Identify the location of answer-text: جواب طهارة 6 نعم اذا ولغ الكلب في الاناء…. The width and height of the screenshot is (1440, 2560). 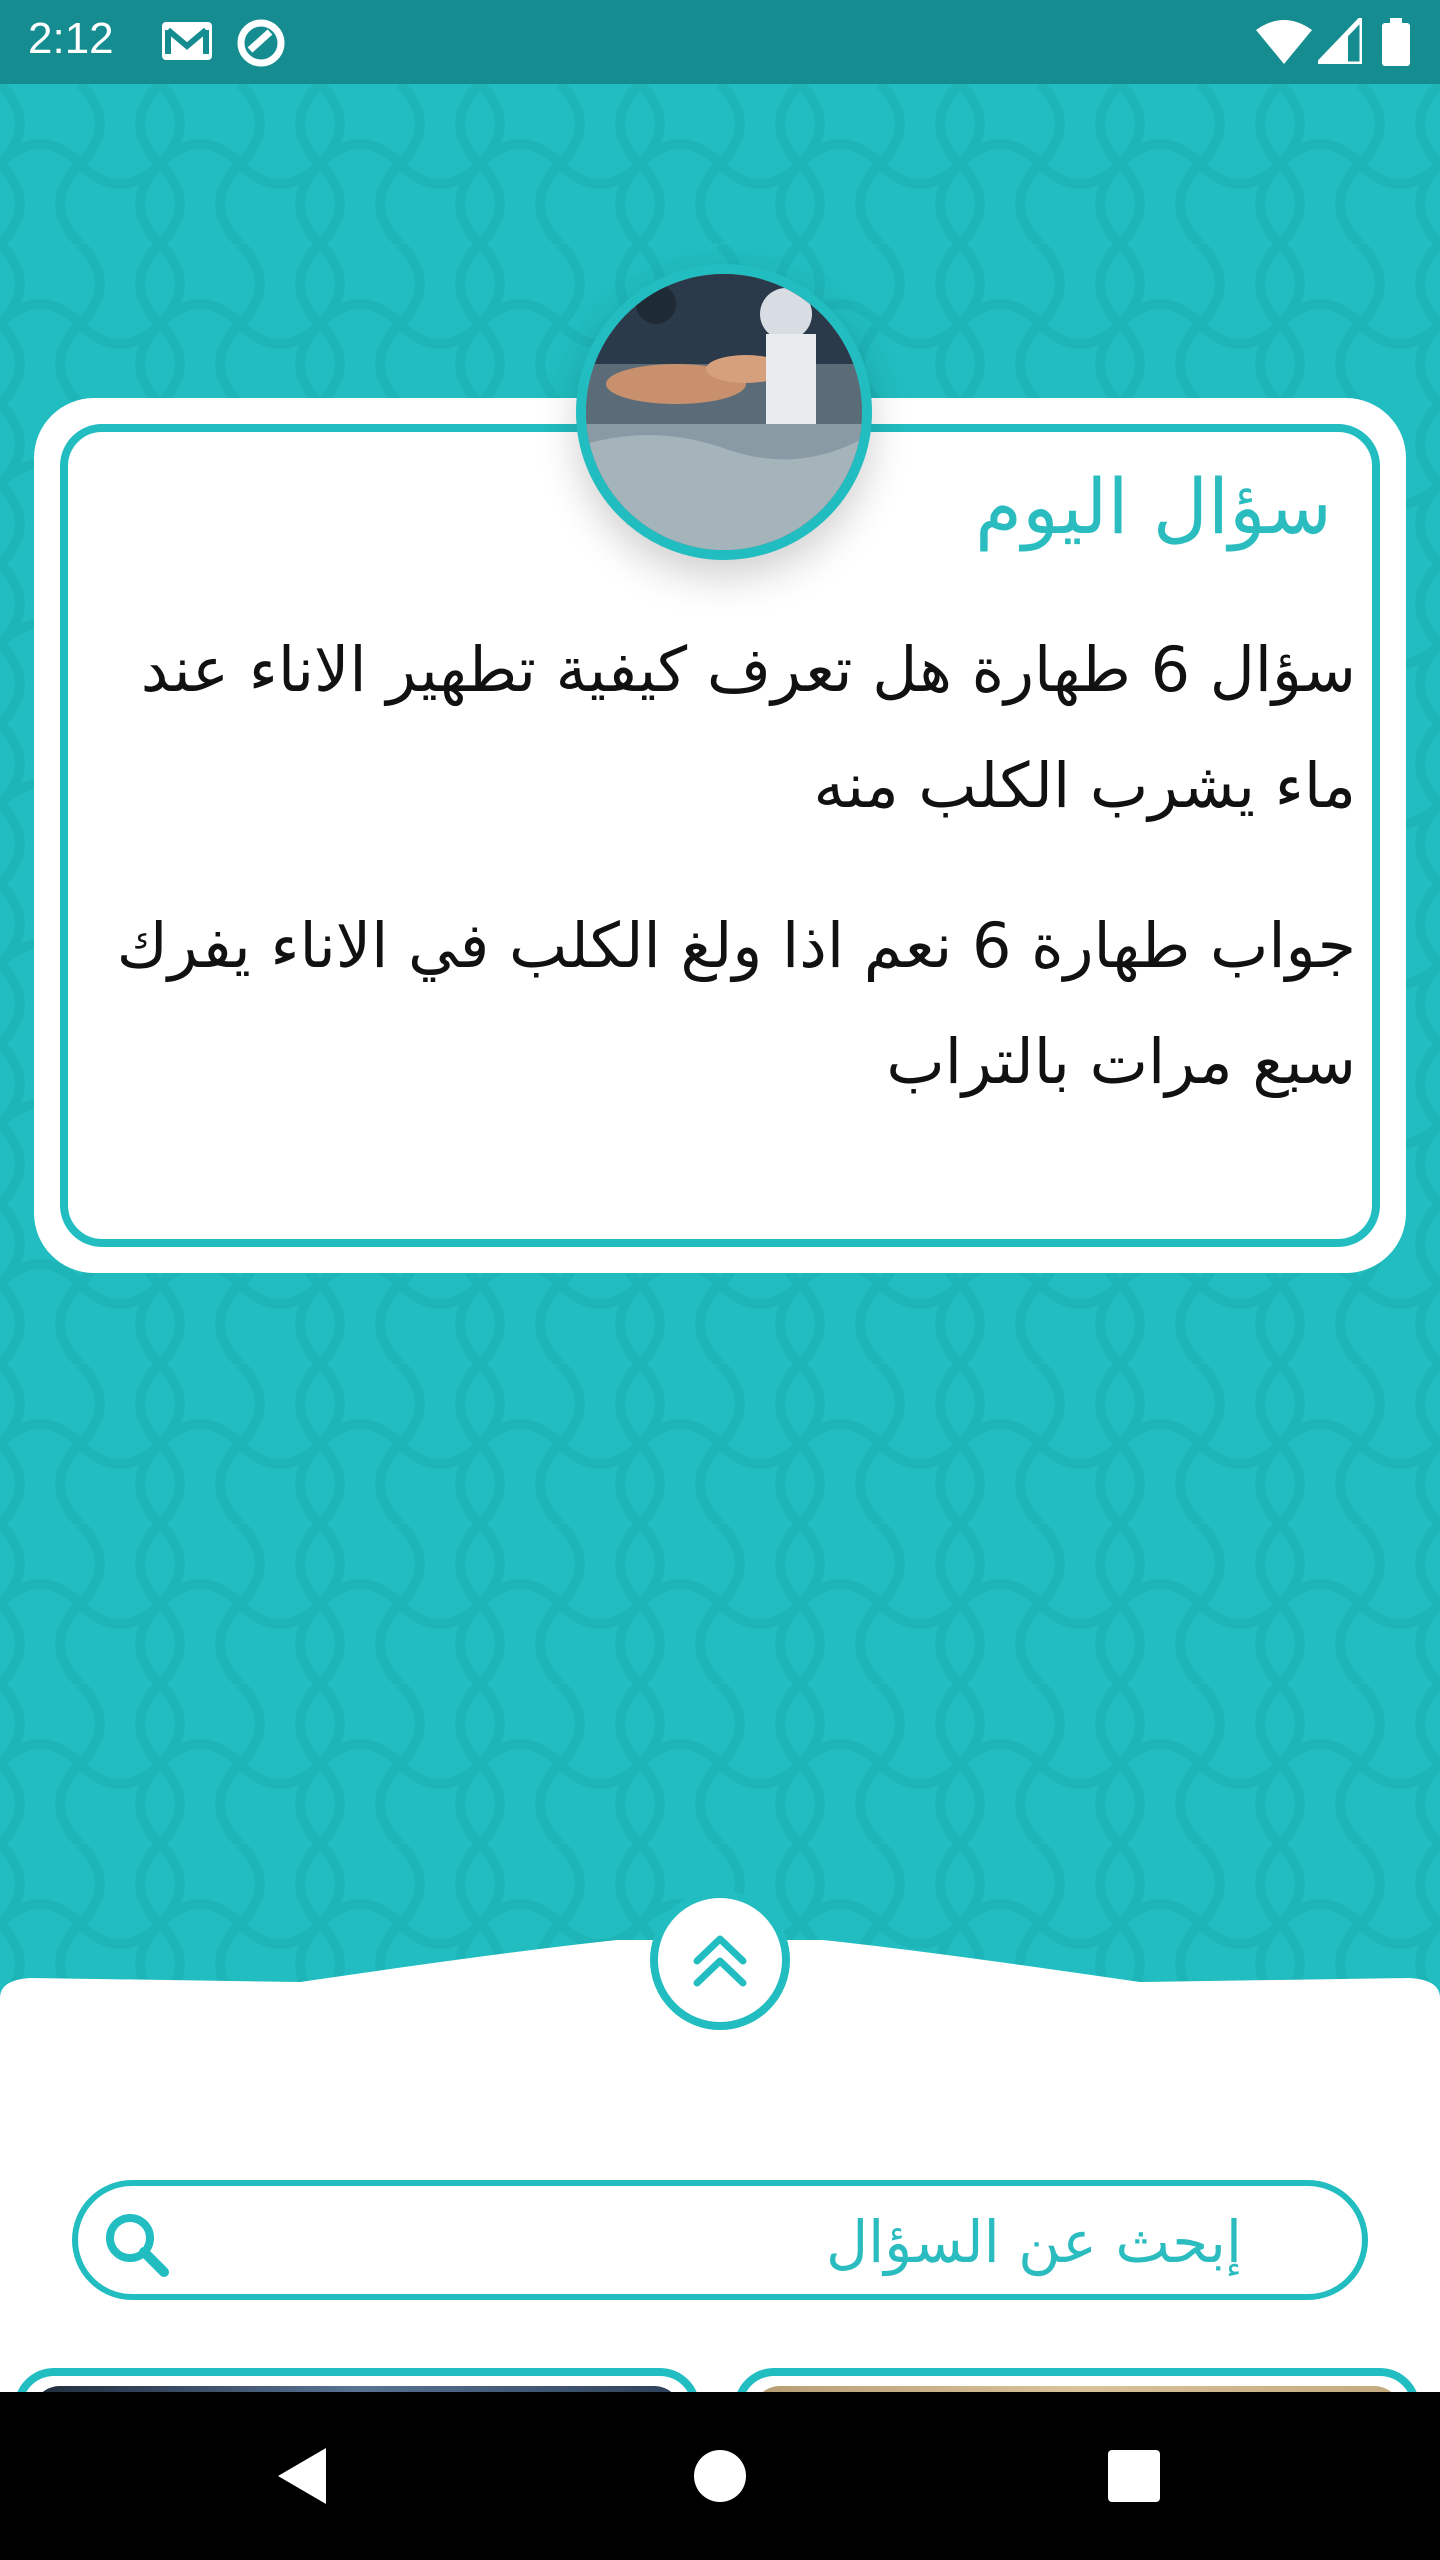
(736, 1003).